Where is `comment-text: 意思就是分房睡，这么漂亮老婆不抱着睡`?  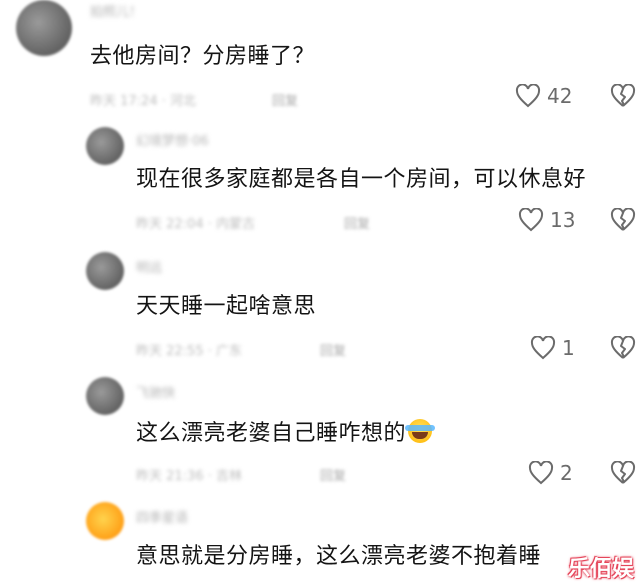
comment-text: 意思就是分房睡，这么漂亮老婆不抱着睡 is located at coordinates (339, 556).